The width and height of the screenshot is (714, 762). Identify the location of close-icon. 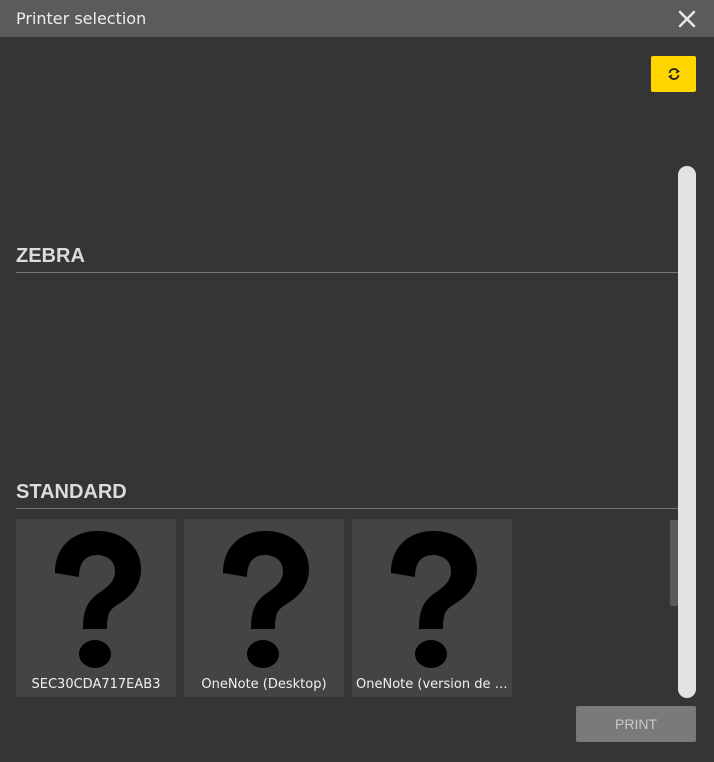
(687, 19).